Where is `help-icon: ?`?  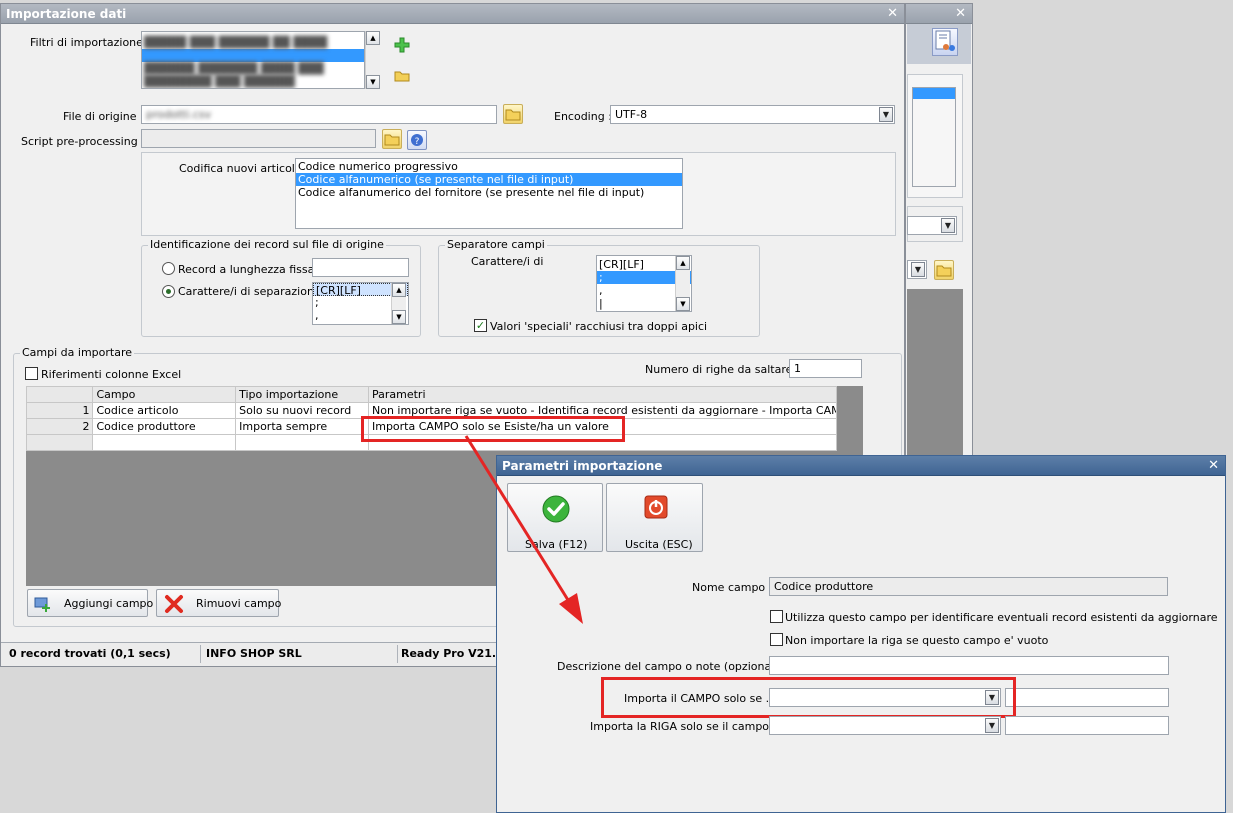 help-icon: ? is located at coordinates (417, 140).